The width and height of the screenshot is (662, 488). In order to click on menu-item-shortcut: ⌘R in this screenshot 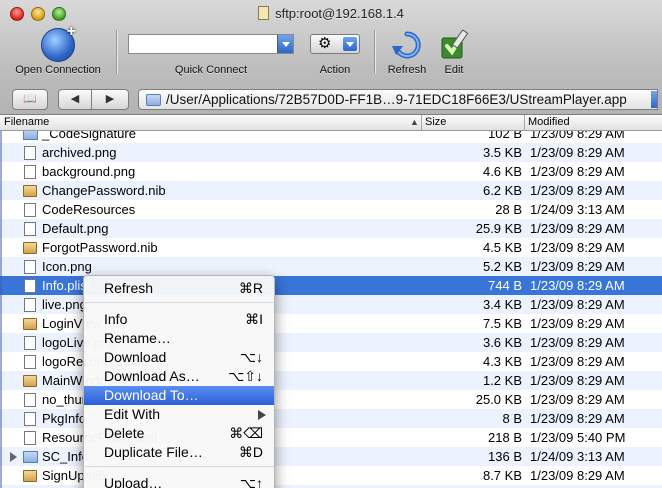, I will do `click(250, 288)`.